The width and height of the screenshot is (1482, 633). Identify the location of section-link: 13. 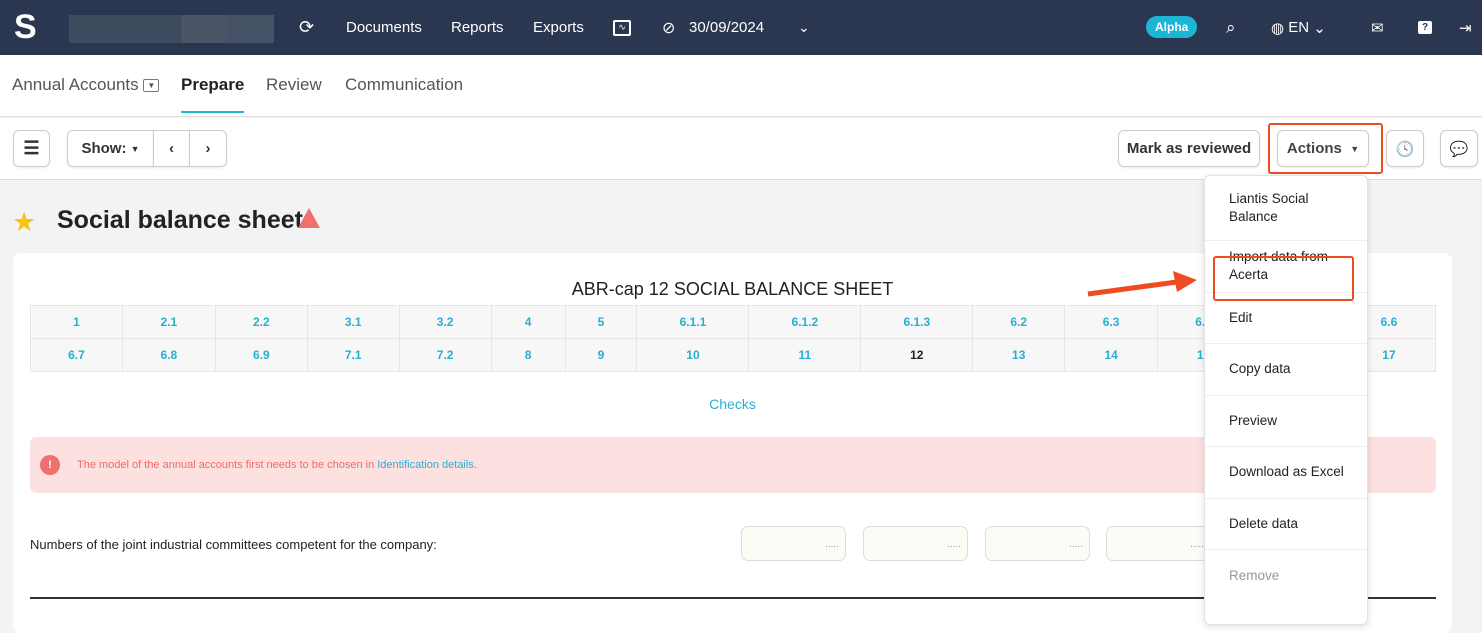
(1019, 355).